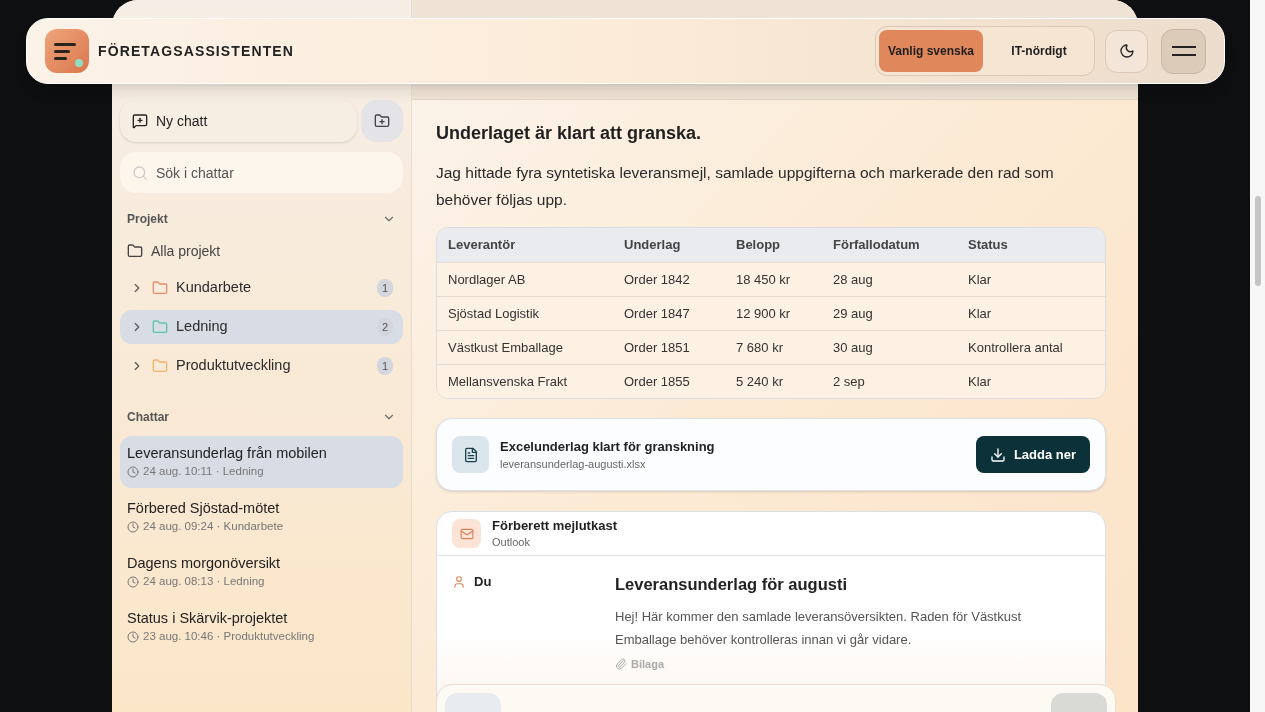 The width and height of the screenshot is (1265, 712). Describe the element at coordinates (759, 245) in the screenshot. I see `column-header: Belopp` at that location.